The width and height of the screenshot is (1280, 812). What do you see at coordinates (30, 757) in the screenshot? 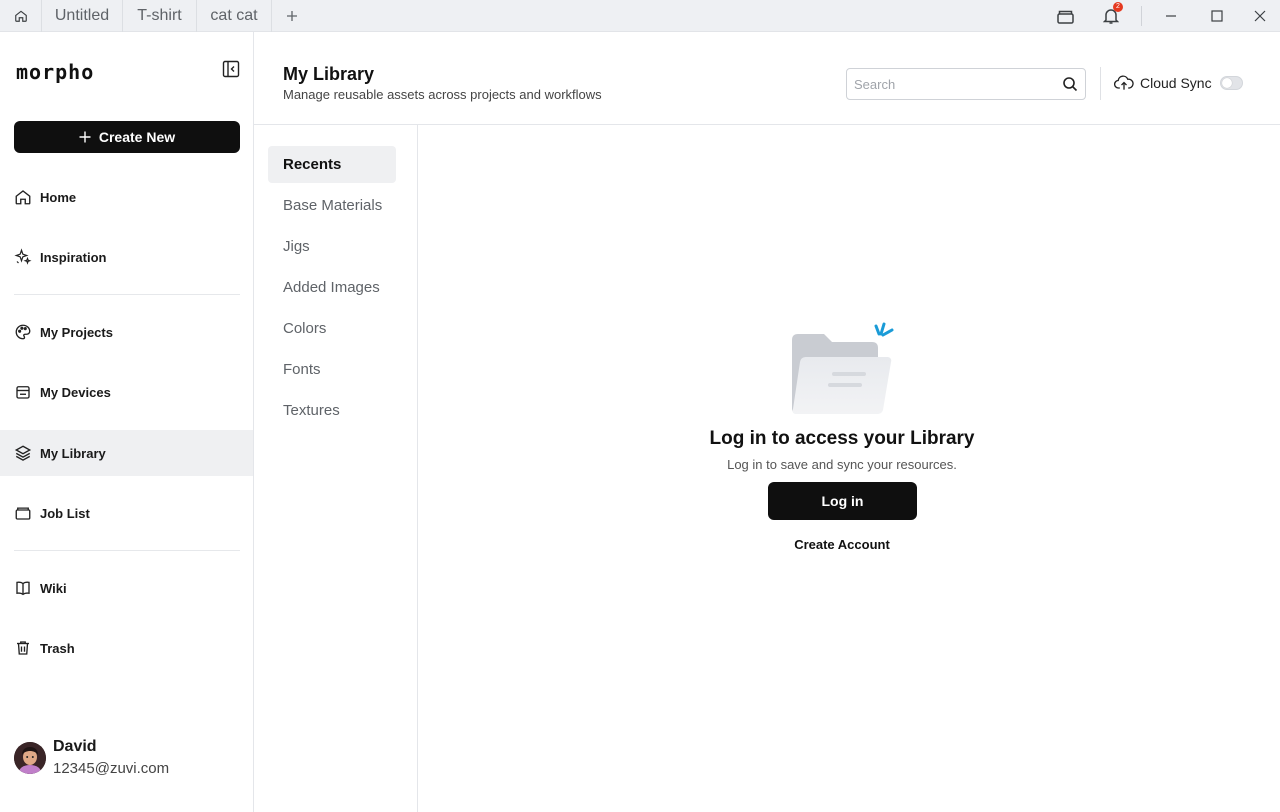
I see `avatar` at bounding box center [30, 757].